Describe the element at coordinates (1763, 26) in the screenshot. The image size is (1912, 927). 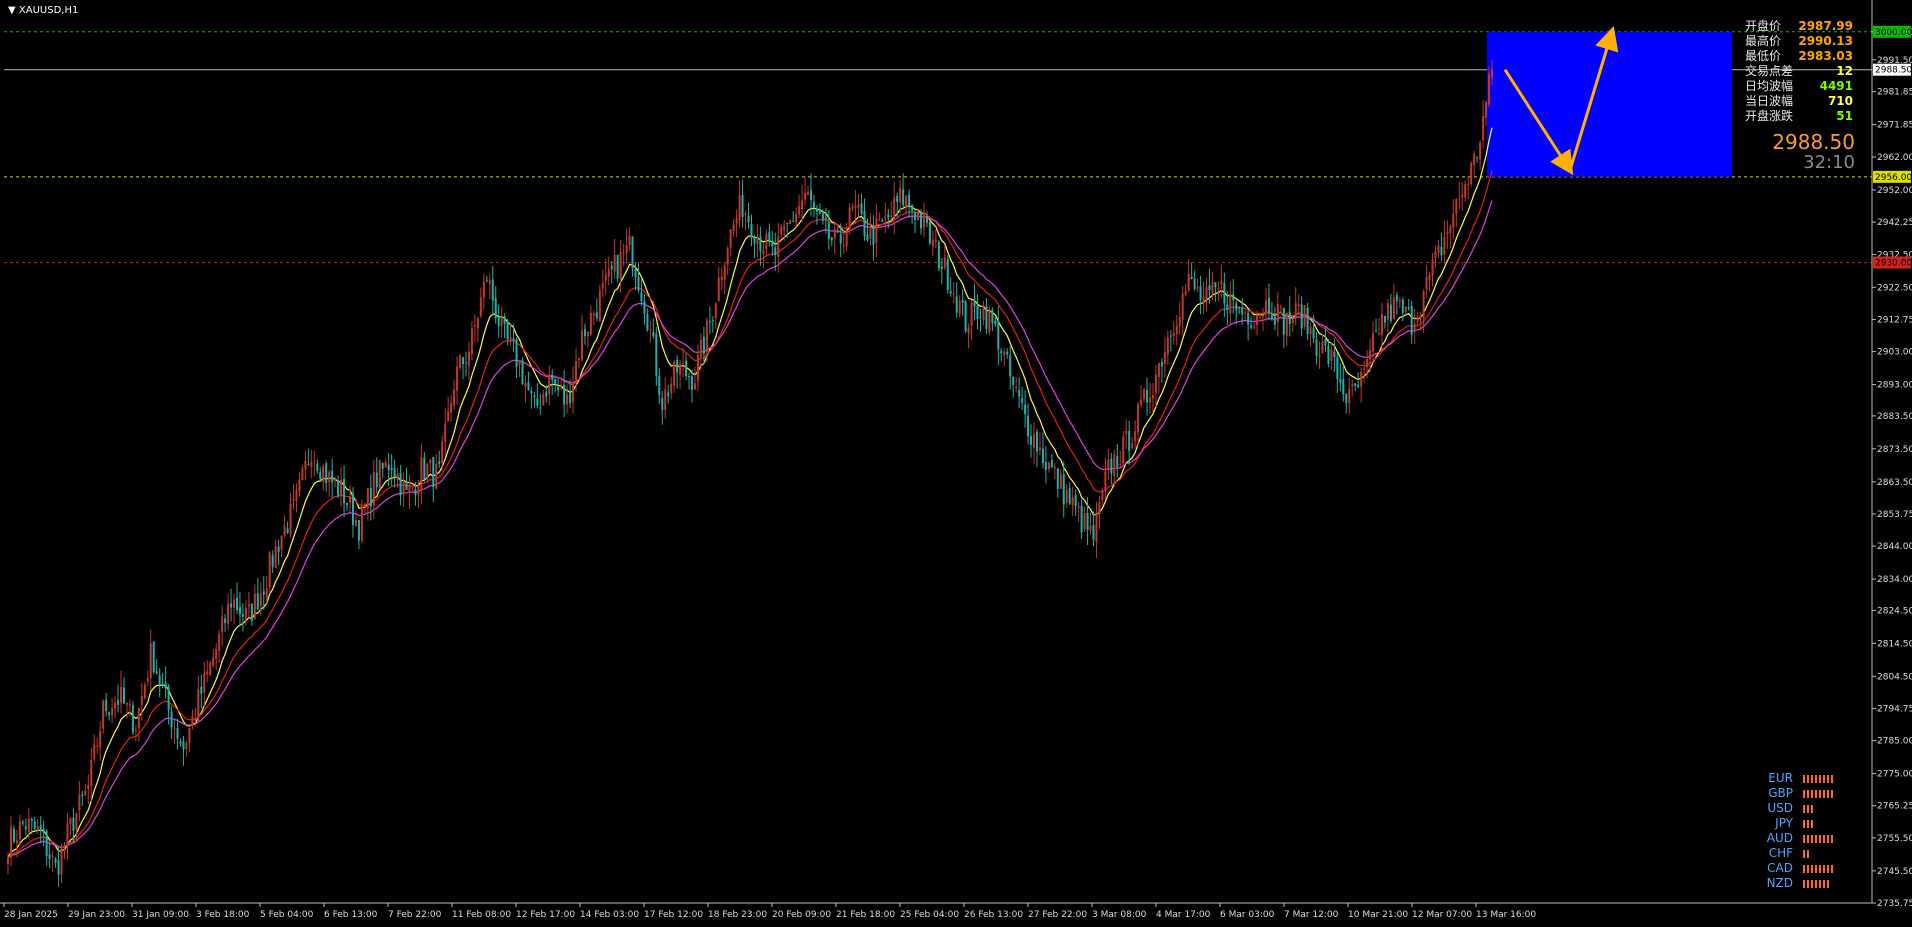
I see `stat-label: 开盘价` at that location.